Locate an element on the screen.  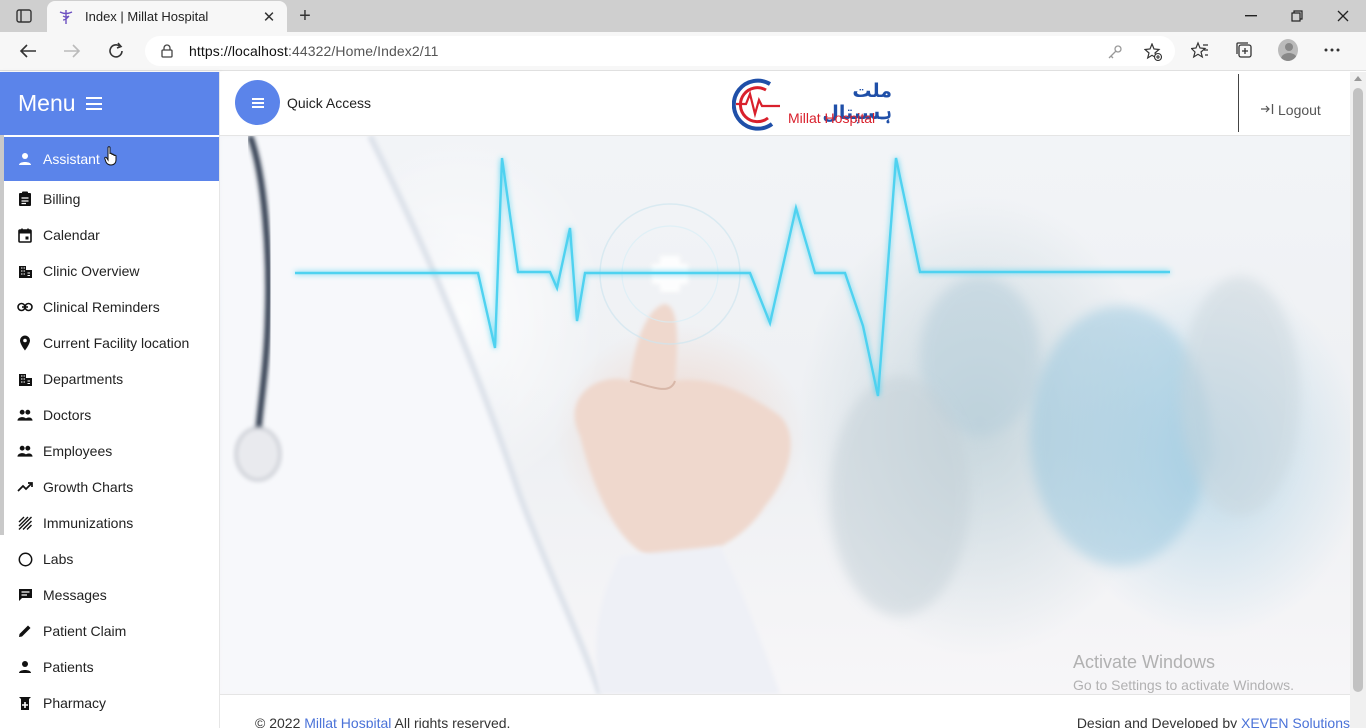
sidebar-item-doctors: Doctors is located at coordinates (109, 415).